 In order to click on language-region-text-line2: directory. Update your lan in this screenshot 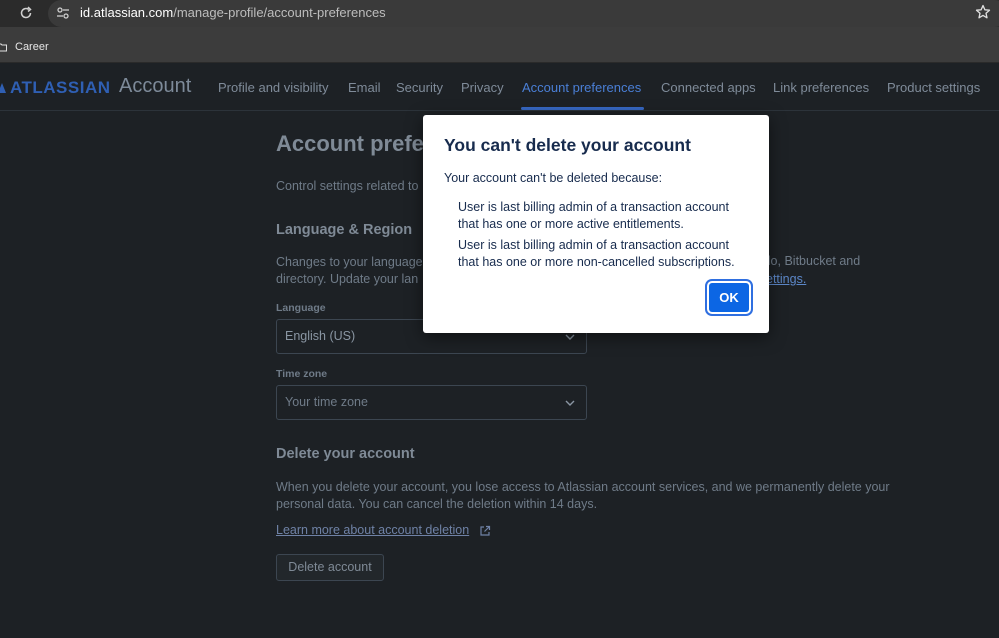, I will do `click(347, 279)`.